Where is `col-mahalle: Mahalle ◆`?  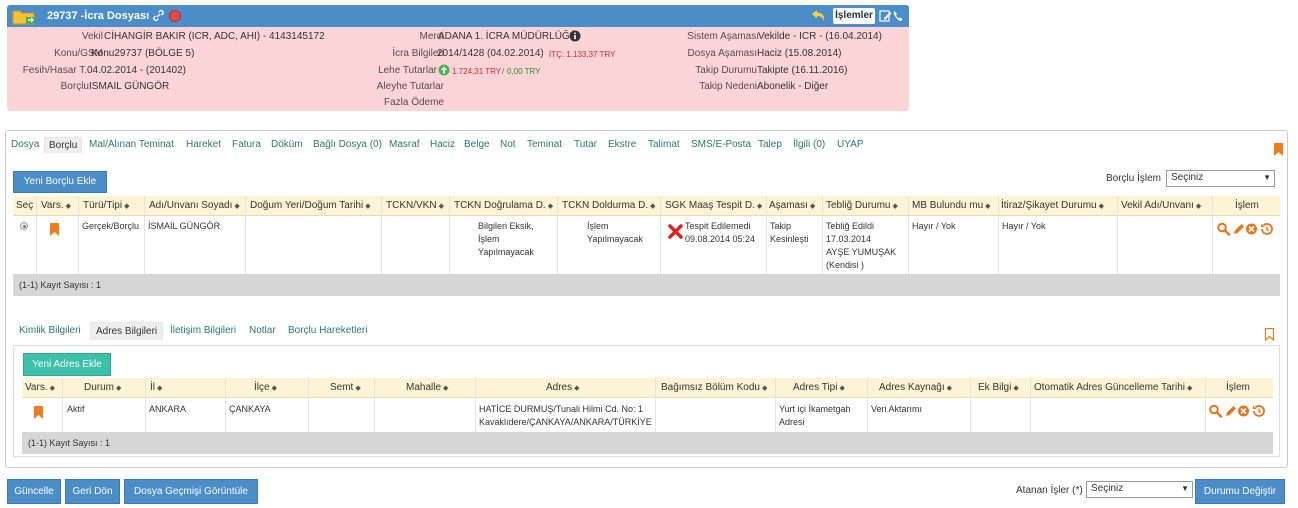 col-mahalle: Mahalle ◆ is located at coordinates (427, 387).